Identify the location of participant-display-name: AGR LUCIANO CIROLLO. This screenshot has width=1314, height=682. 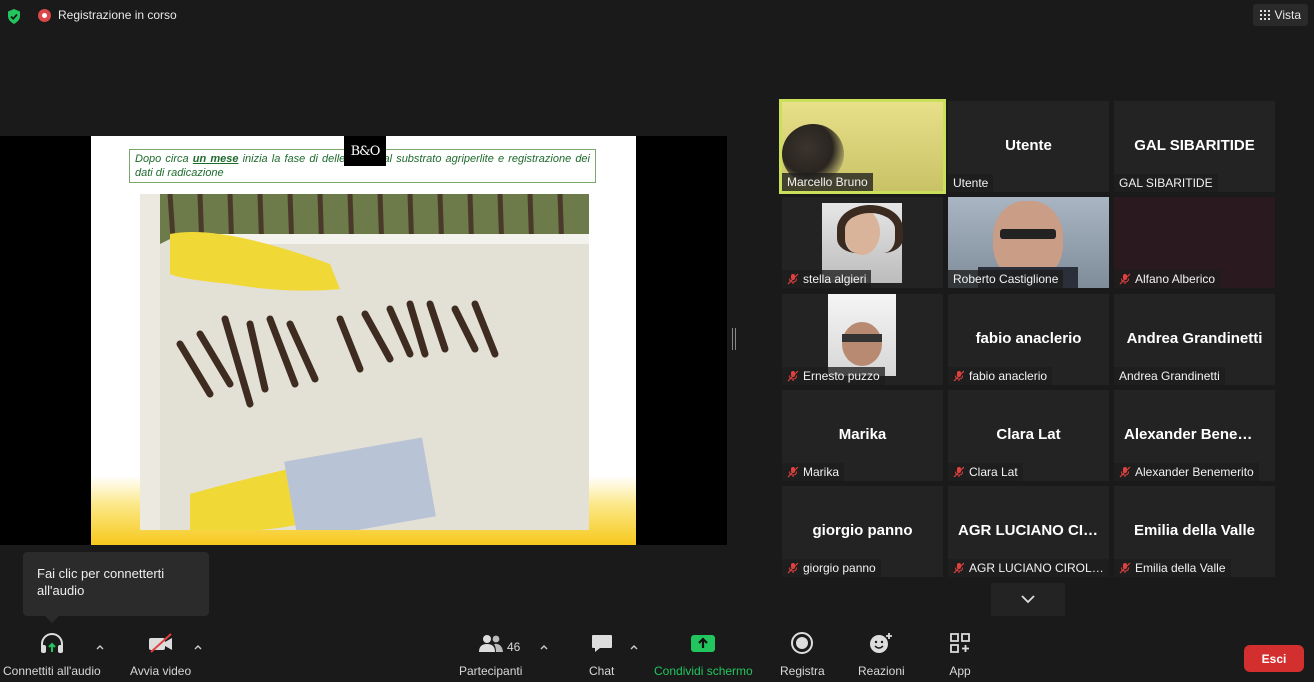
(1033, 530).